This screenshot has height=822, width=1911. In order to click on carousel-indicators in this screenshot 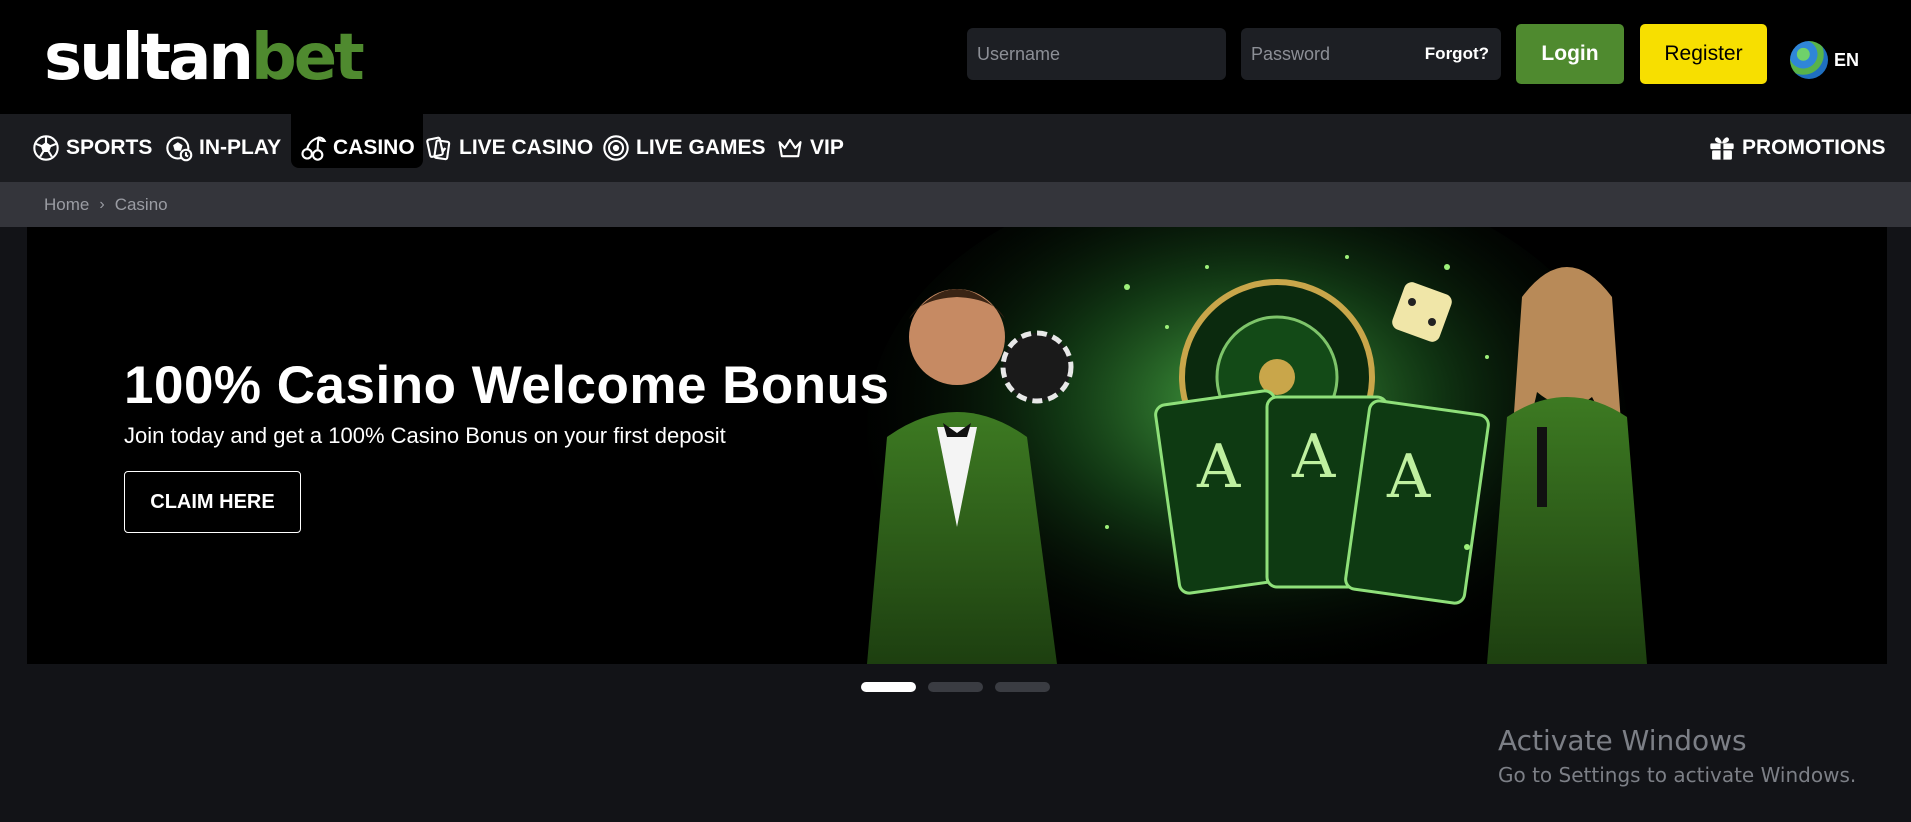, I will do `click(955, 687)`.